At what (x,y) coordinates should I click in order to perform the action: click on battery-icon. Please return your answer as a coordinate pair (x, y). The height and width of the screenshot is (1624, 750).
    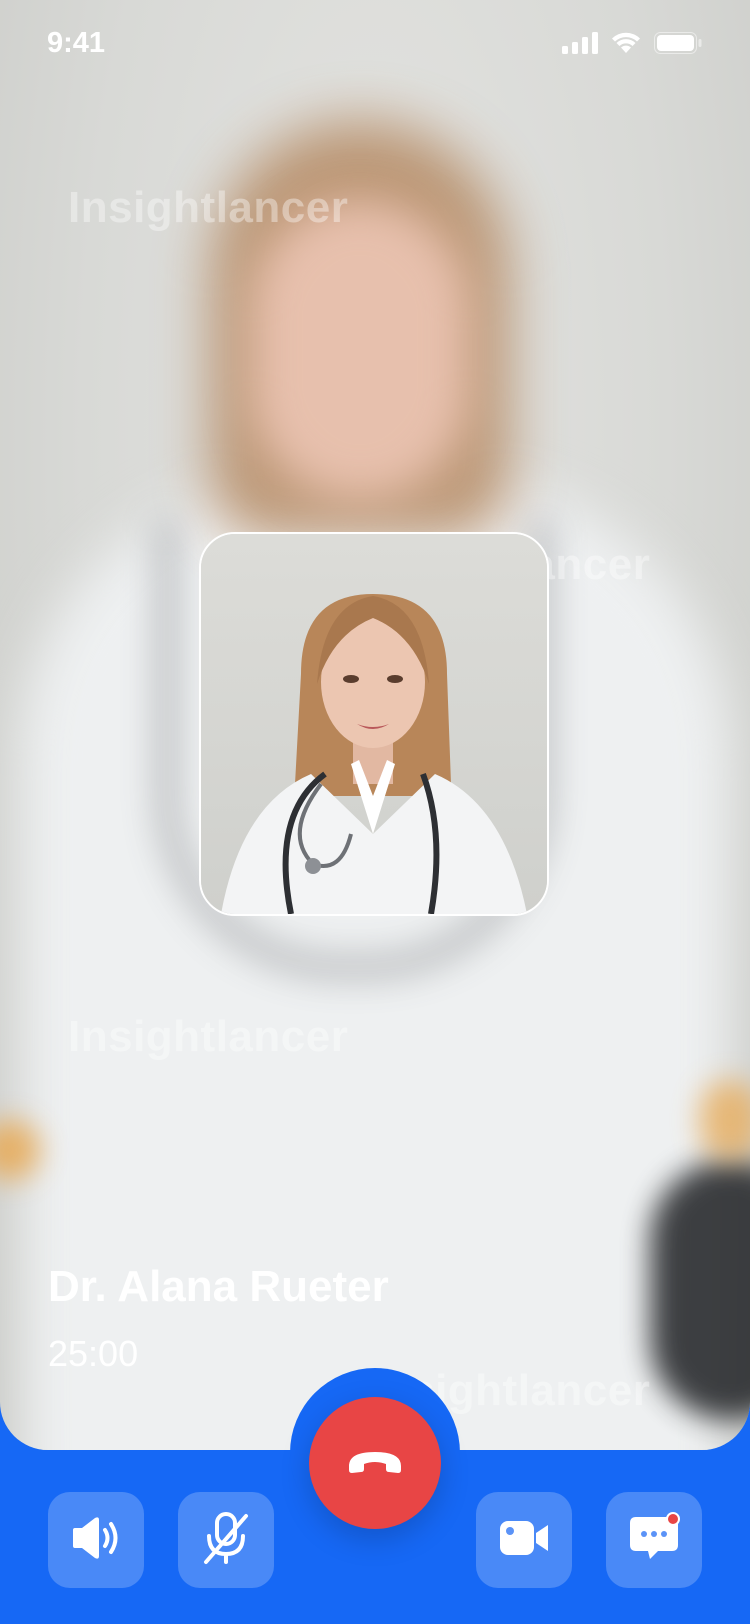
    Looking at the image, I should click on (678, 45).